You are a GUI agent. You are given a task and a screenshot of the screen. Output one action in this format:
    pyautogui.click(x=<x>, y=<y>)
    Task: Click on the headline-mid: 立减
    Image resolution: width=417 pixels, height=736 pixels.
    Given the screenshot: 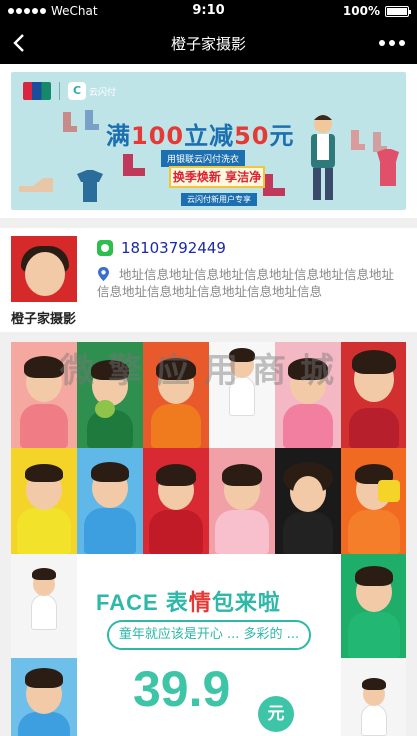 What is the action you would take?
    pyautogui.click(x=209, y=136)
    